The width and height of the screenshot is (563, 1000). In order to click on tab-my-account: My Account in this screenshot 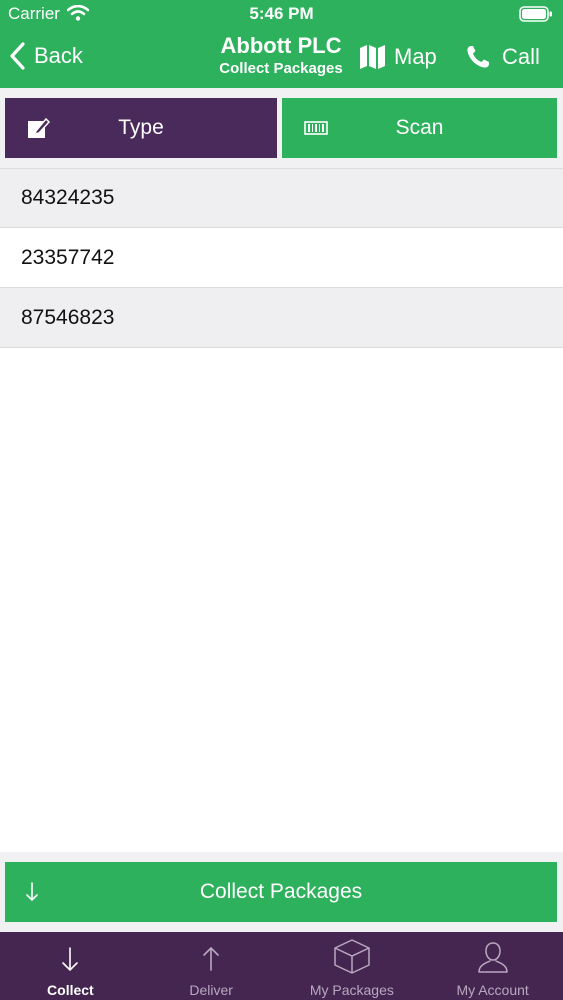, I will do `click(492, 966)`.